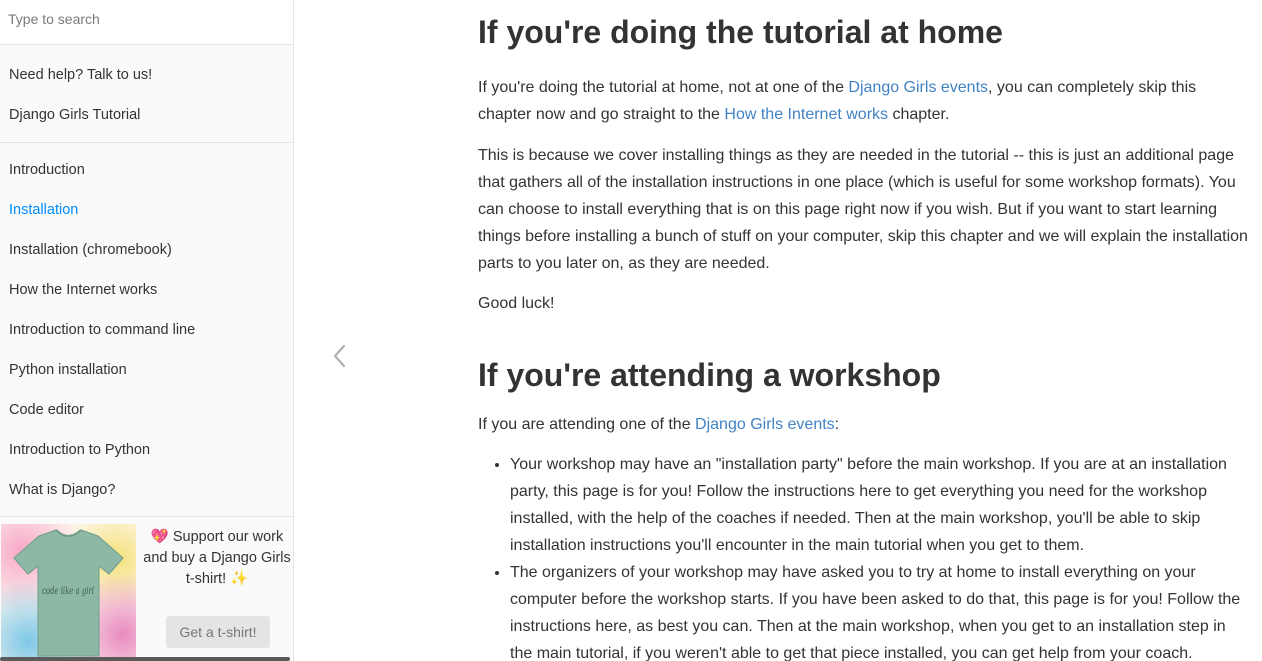 The height and width of the screenshot is (661, 1262). What do you see at coordinates (837, 424) in the screenshot?
I see `text-fragment: :` at bounding box center [837, 424].